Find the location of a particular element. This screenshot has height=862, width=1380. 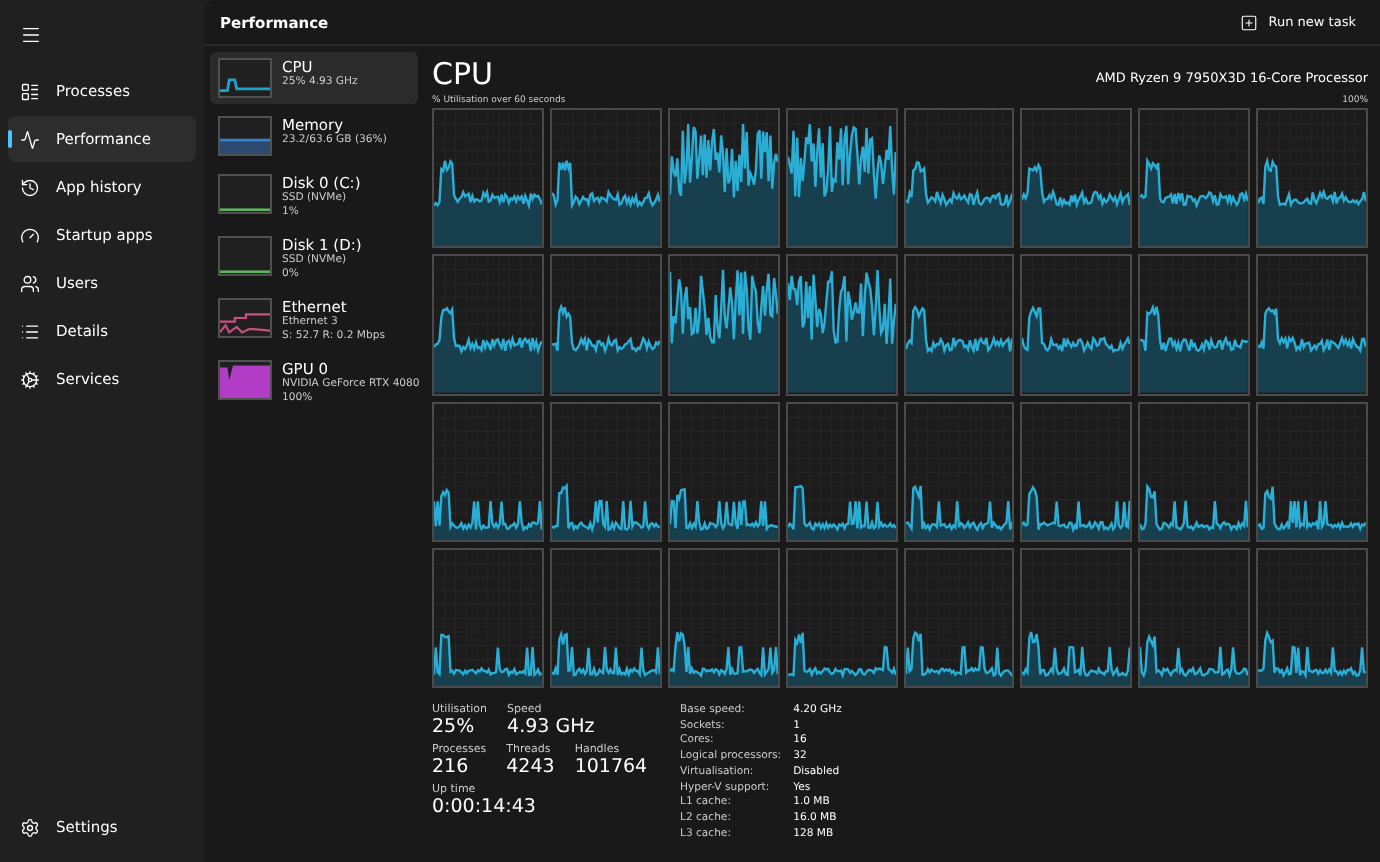

history-icon is located at coordinates (30, 187).